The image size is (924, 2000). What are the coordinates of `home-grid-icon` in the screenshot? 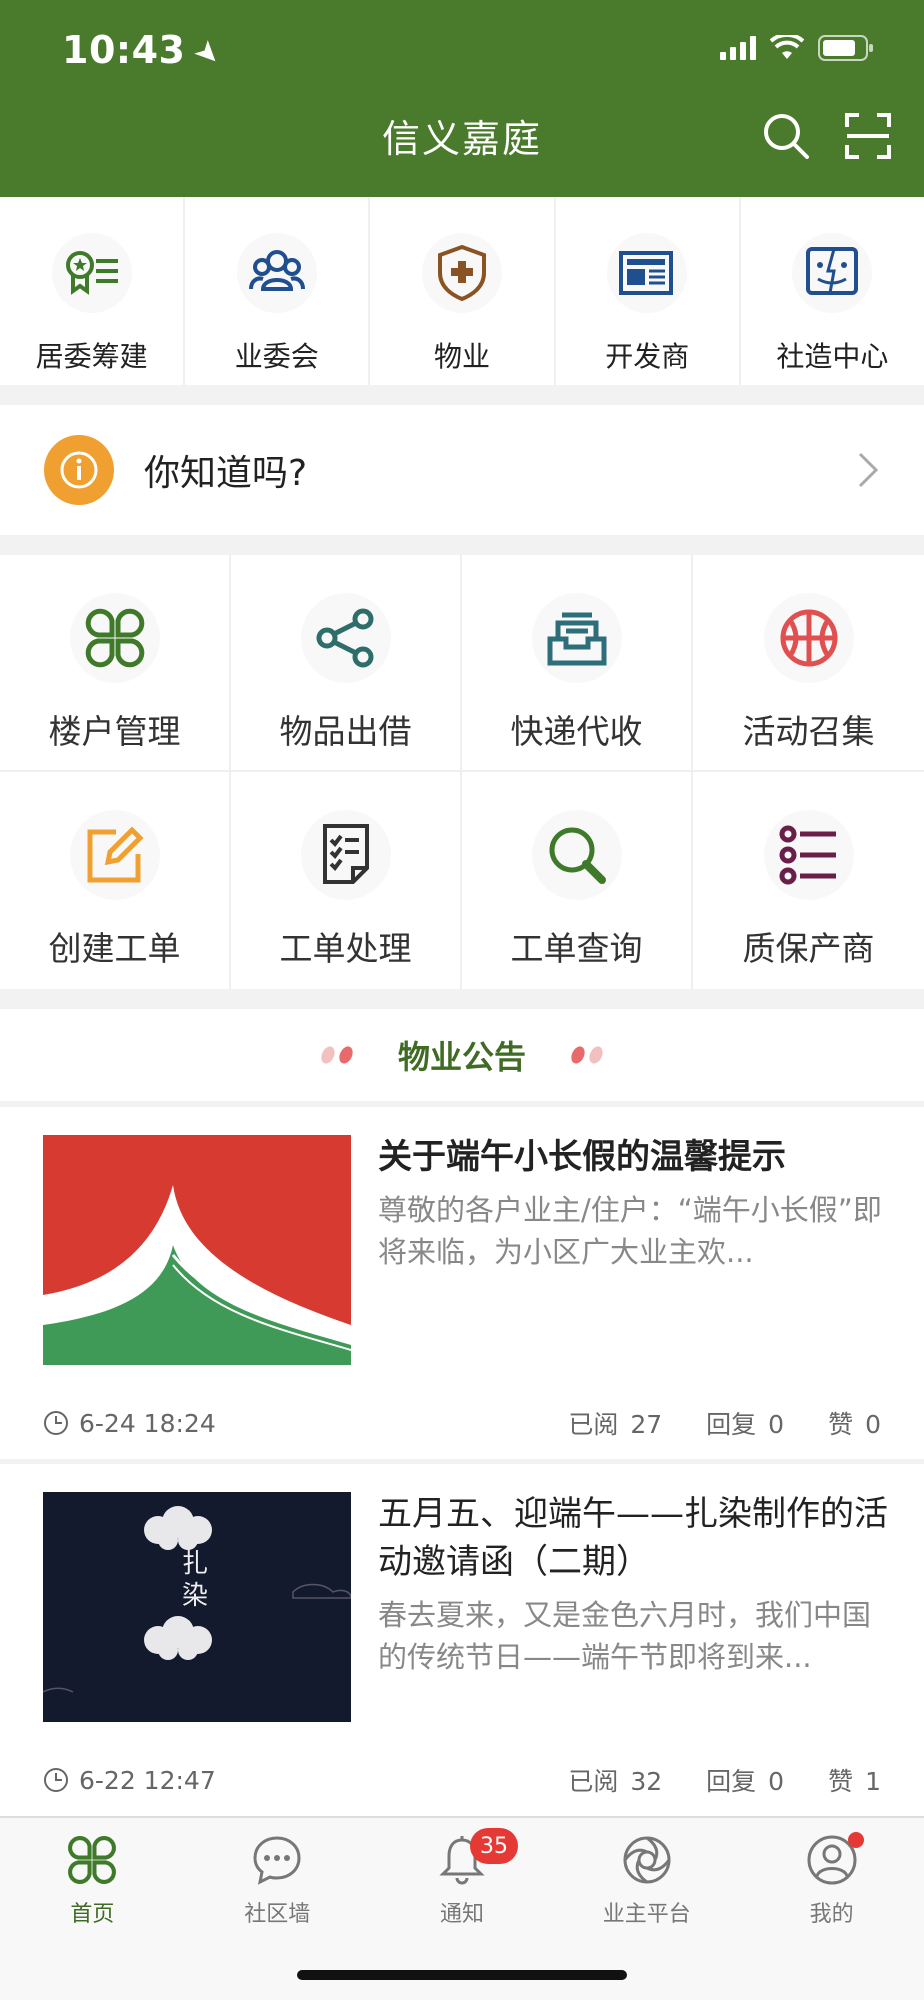 It's located at (92, 1860).